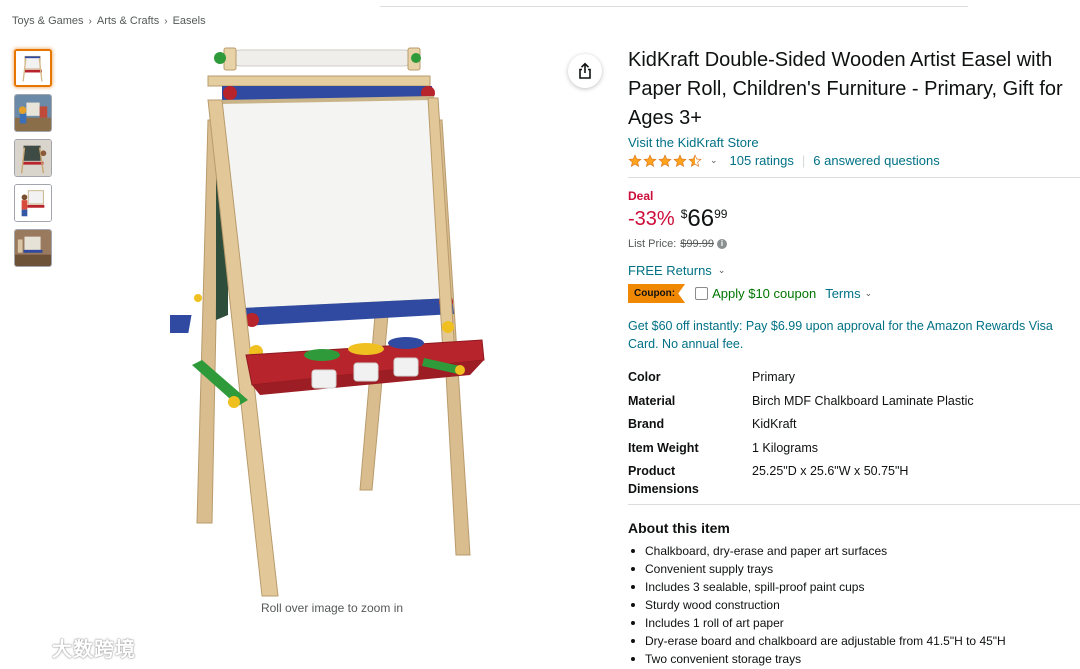  I want to click on price-fraction: 99, so click(721, 214).